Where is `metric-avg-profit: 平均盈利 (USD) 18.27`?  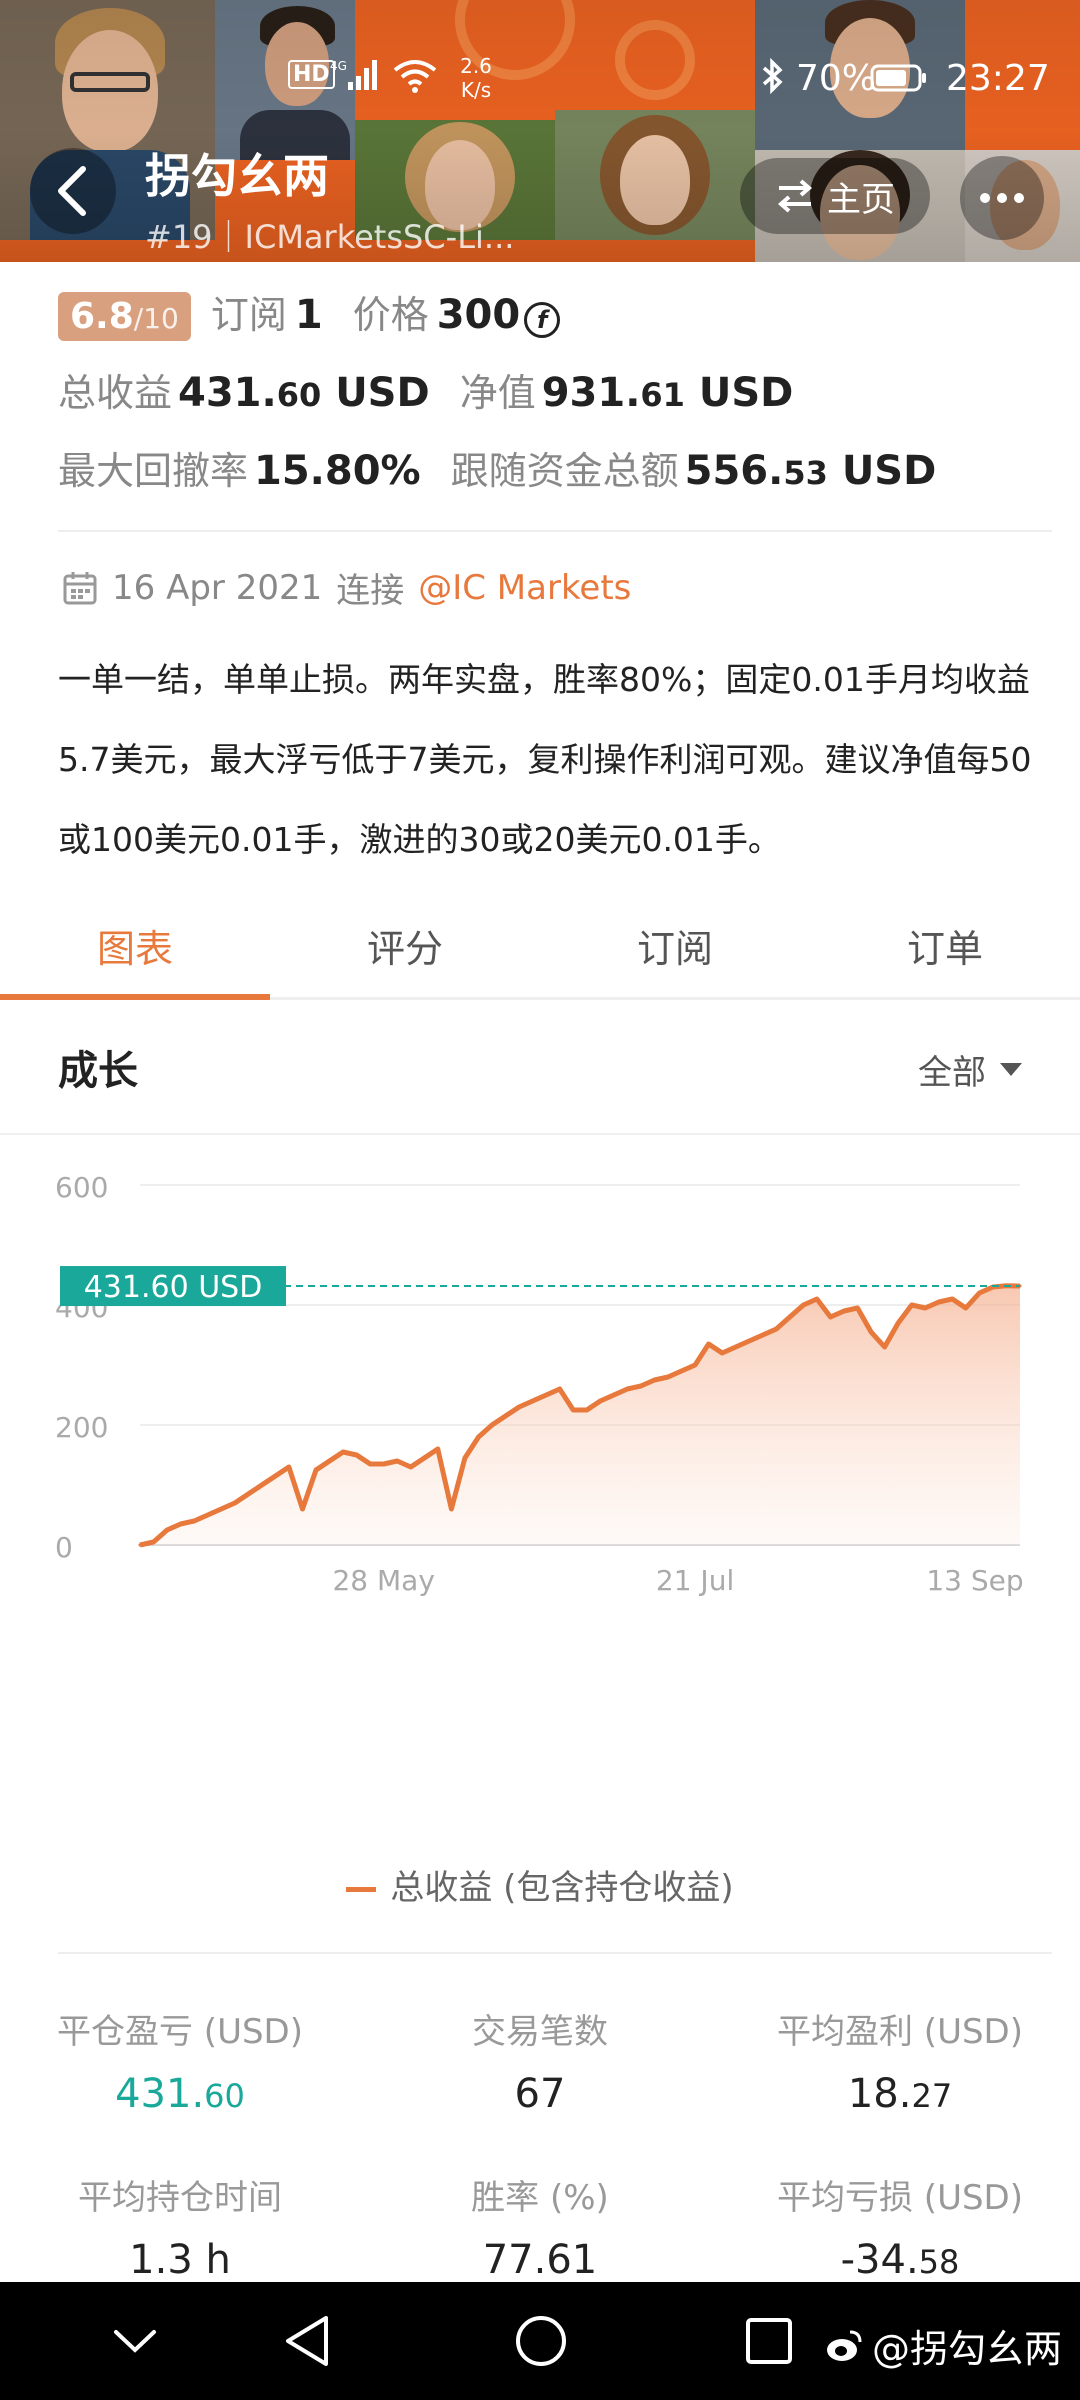
metric-avg-profit: 平均盈利 (USD) 18.27 is located at coordinates (900, 2060).